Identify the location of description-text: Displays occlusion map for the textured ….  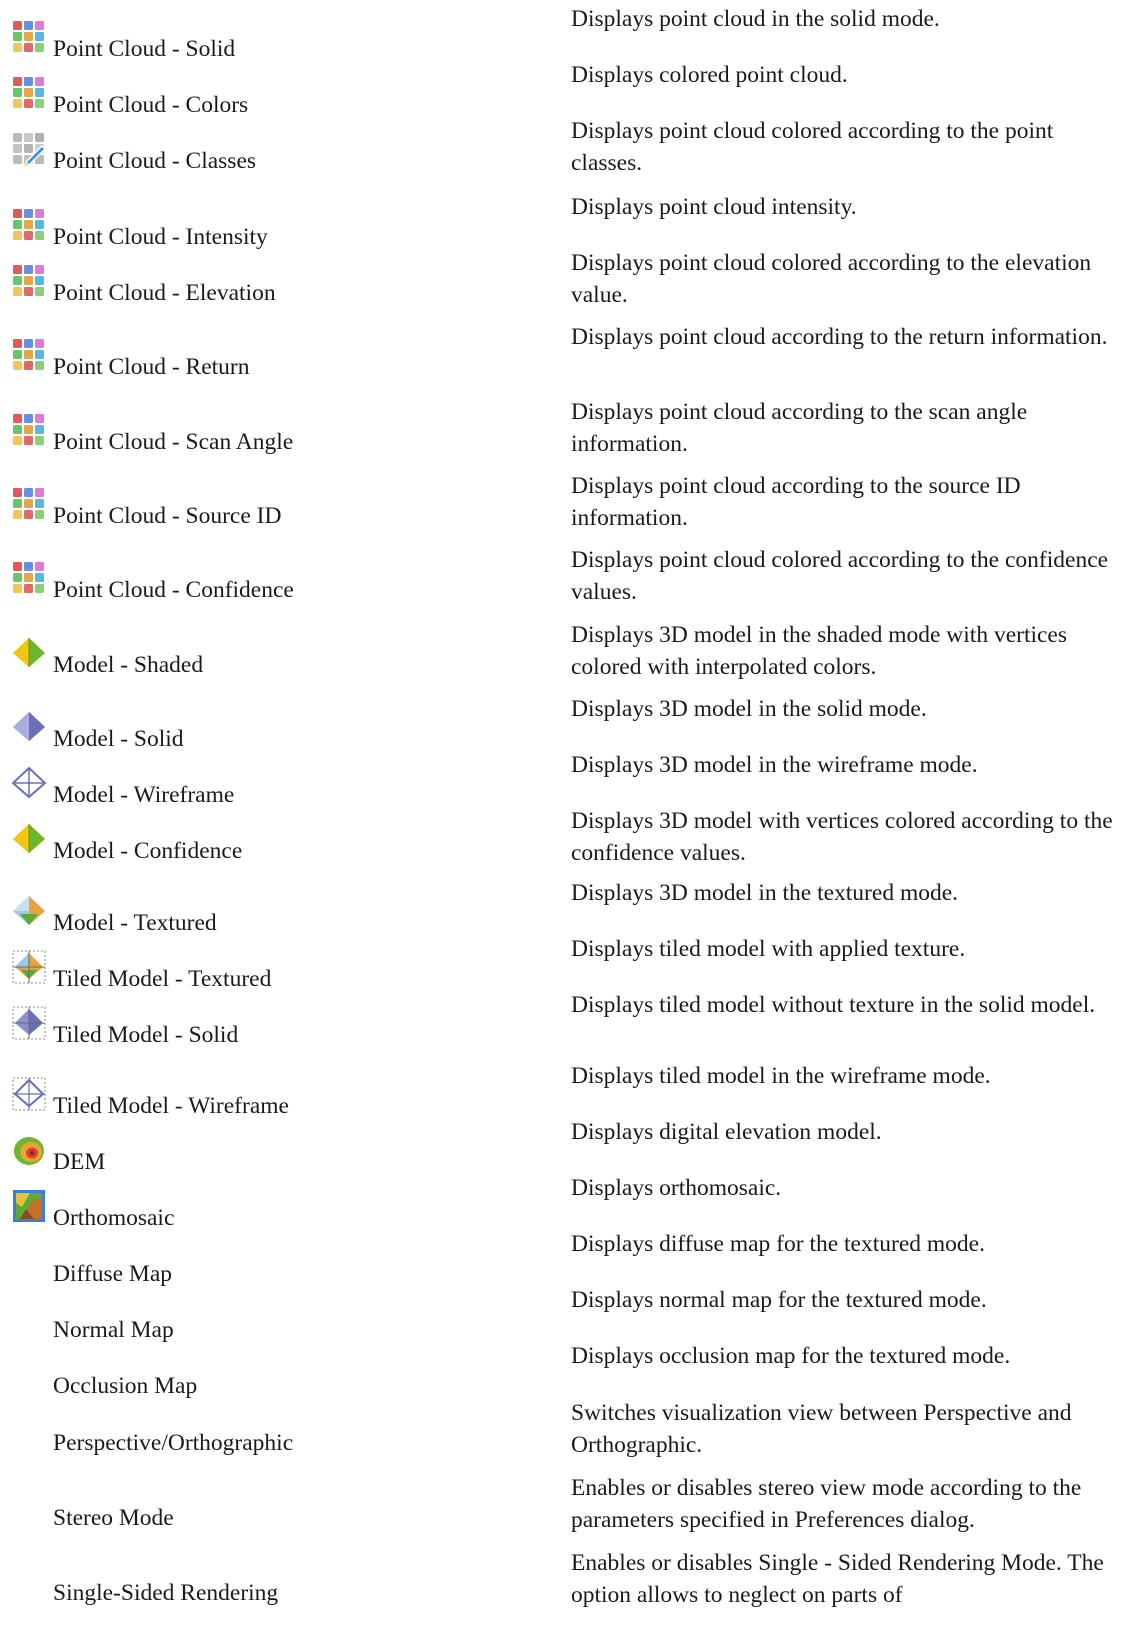
(791, 1356).